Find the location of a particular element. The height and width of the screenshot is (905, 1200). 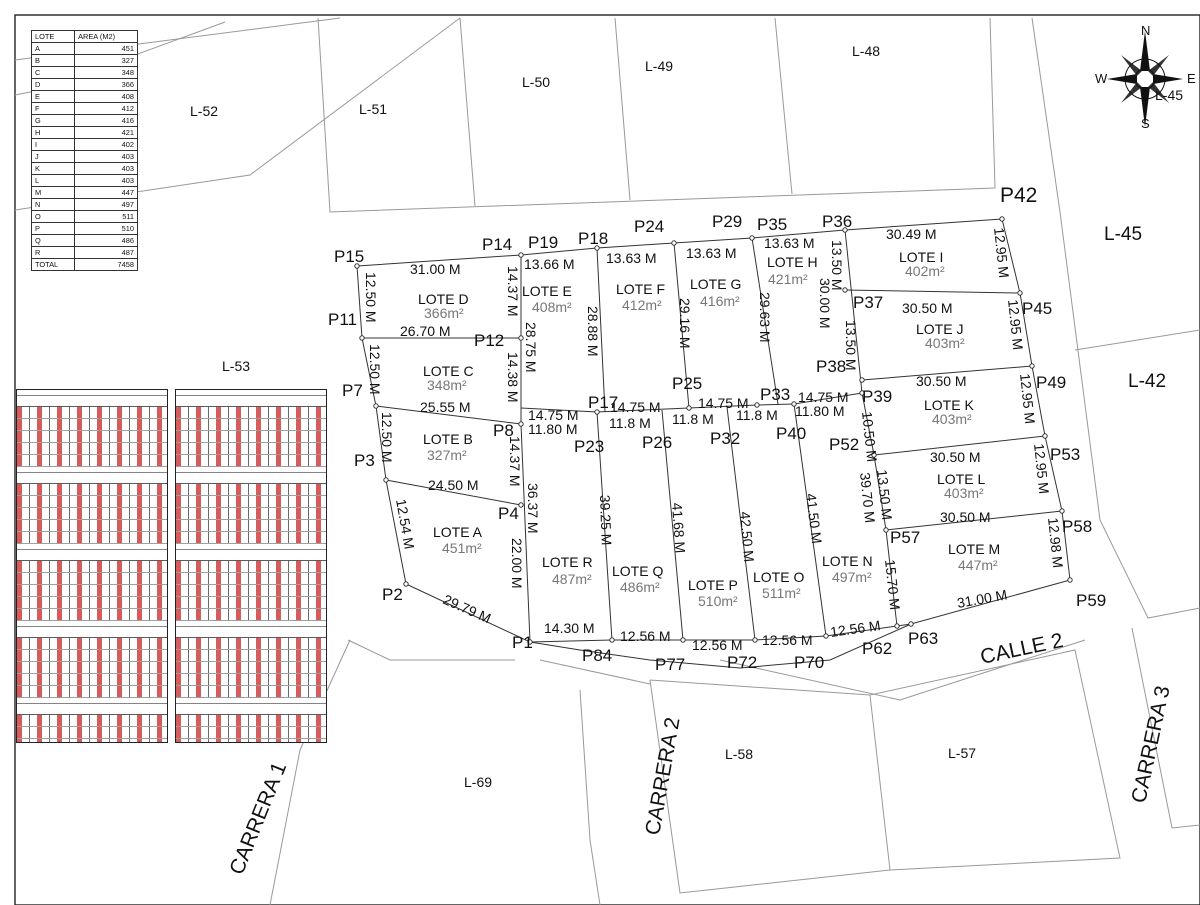

area-table-row: F 412 is located at coordinates (84, 108).